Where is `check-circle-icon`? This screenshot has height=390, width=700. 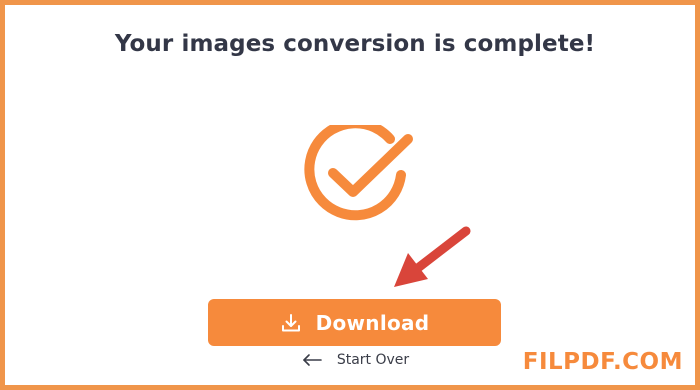 check-circle-icon is located at coordinates (360, 176).